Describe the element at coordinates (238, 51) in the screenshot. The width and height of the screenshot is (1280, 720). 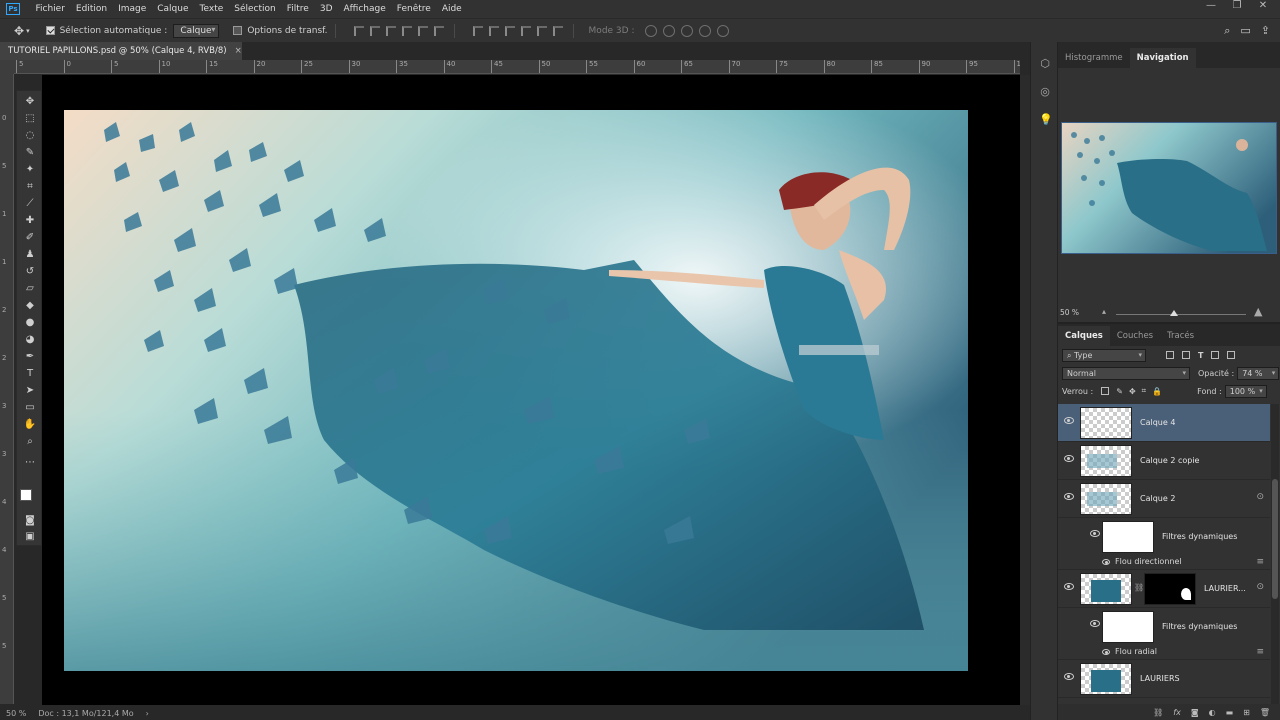
I see `close-tab-icon: ×` at that location.